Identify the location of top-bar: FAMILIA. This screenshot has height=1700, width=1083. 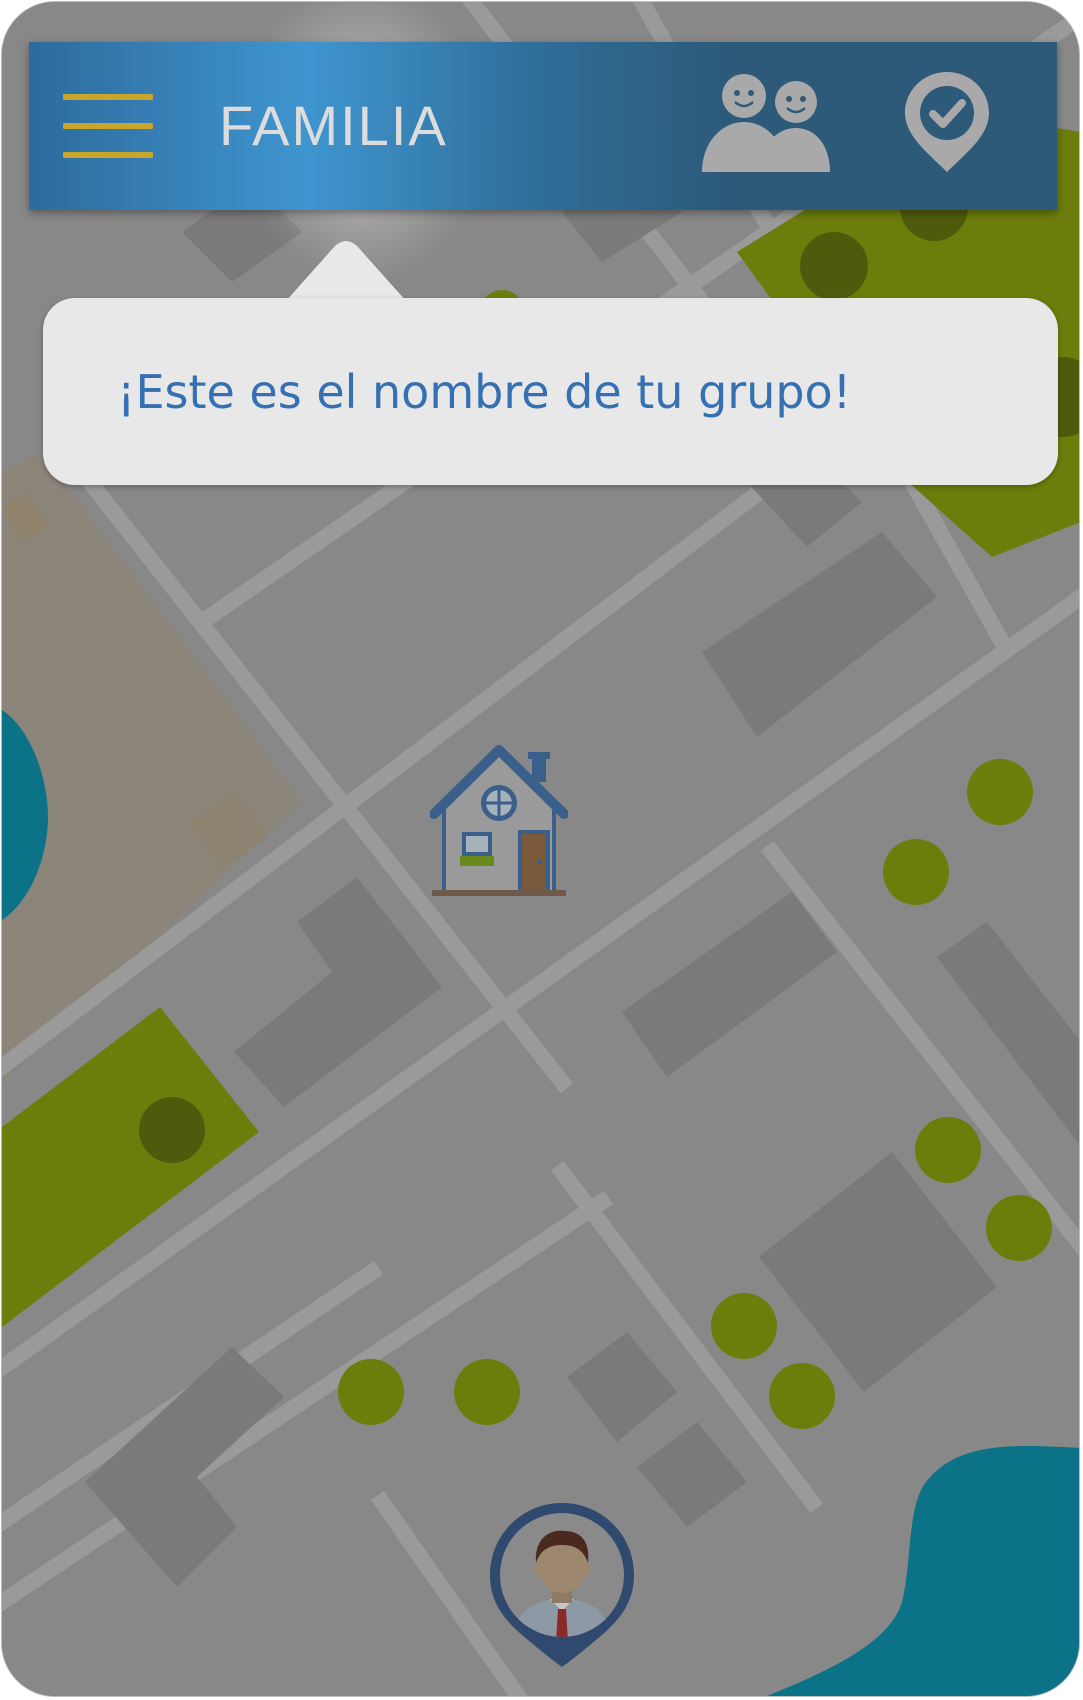
(543, 126).